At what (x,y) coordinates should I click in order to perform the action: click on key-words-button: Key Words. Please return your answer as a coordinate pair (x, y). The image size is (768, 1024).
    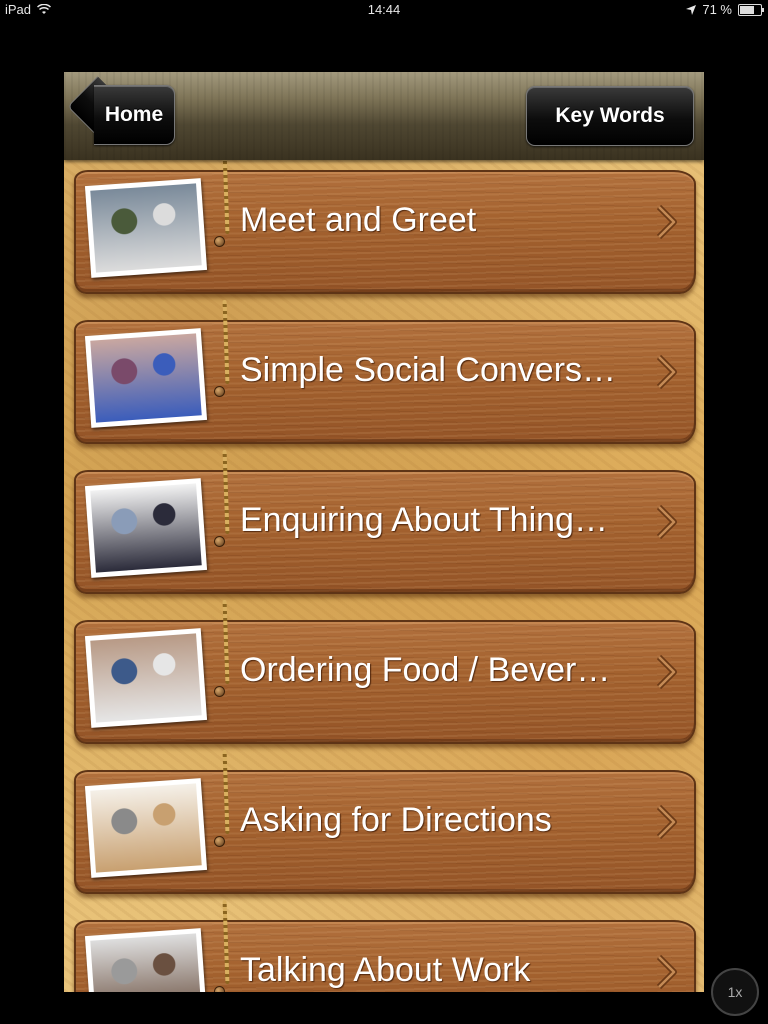
    Looking at the image, I should click on (610, 116).